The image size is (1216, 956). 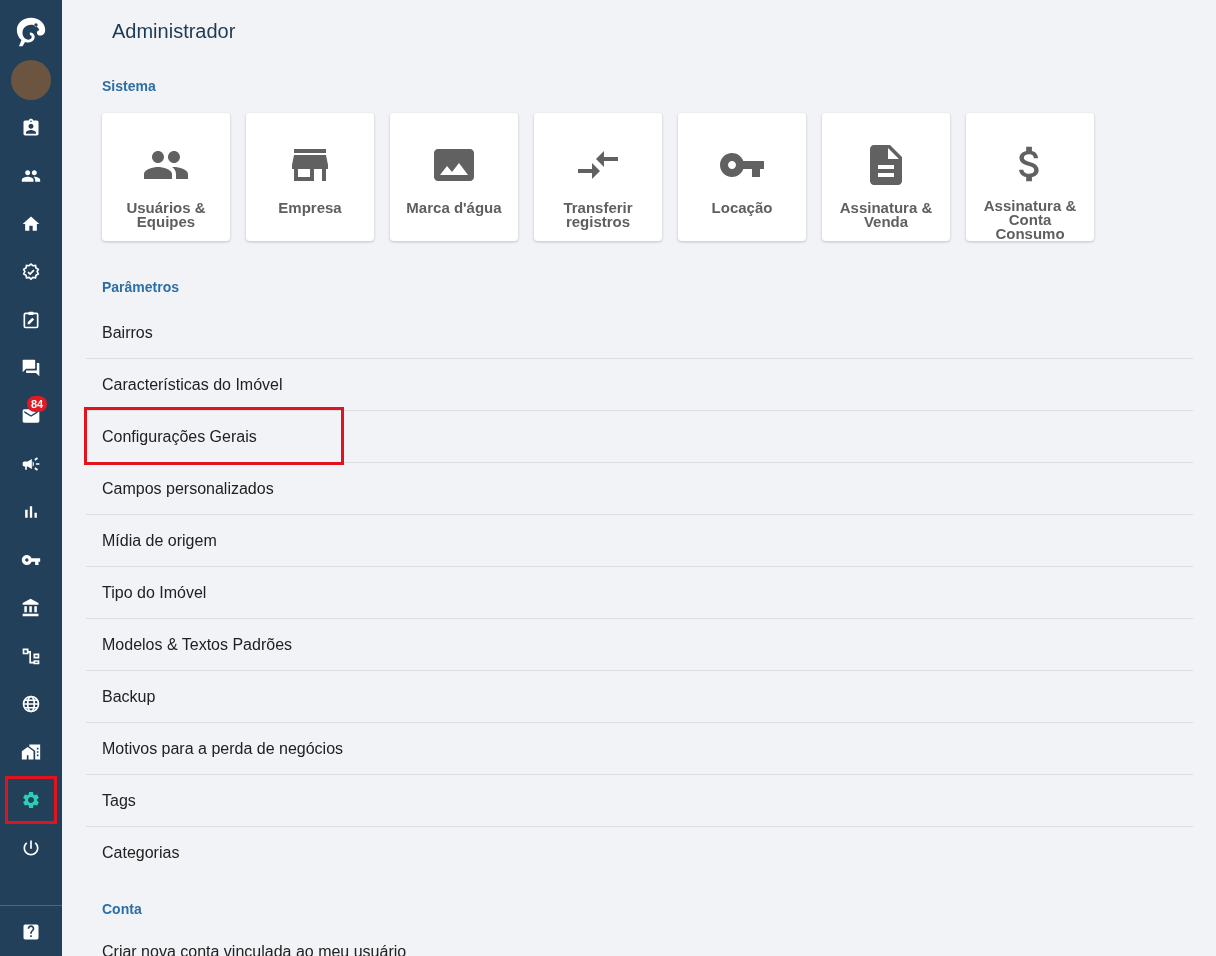 What do you see at coordinates (639, 437) in the screenshot?
I see `list-item: Configurações Gerais` at bounding box center [639, 437].